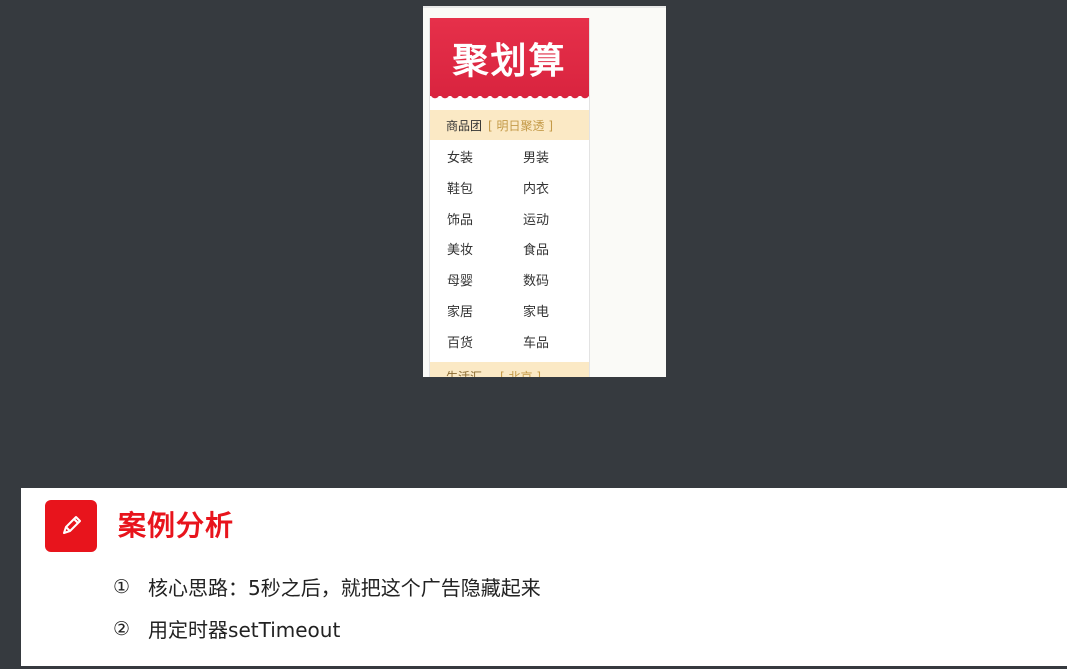  I want to click on category-item: 数码, so click(556, 282).